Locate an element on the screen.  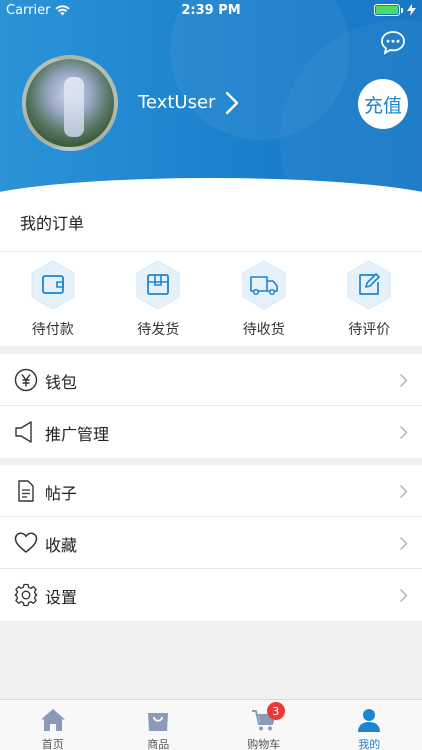
menu-label: 推广管理 is located at coordinates (77, 434).